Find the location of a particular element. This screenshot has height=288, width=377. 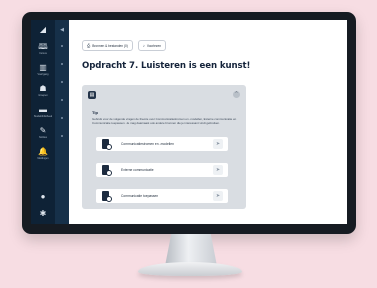

home-icon: ◢ is located at coordinates (43, 29).